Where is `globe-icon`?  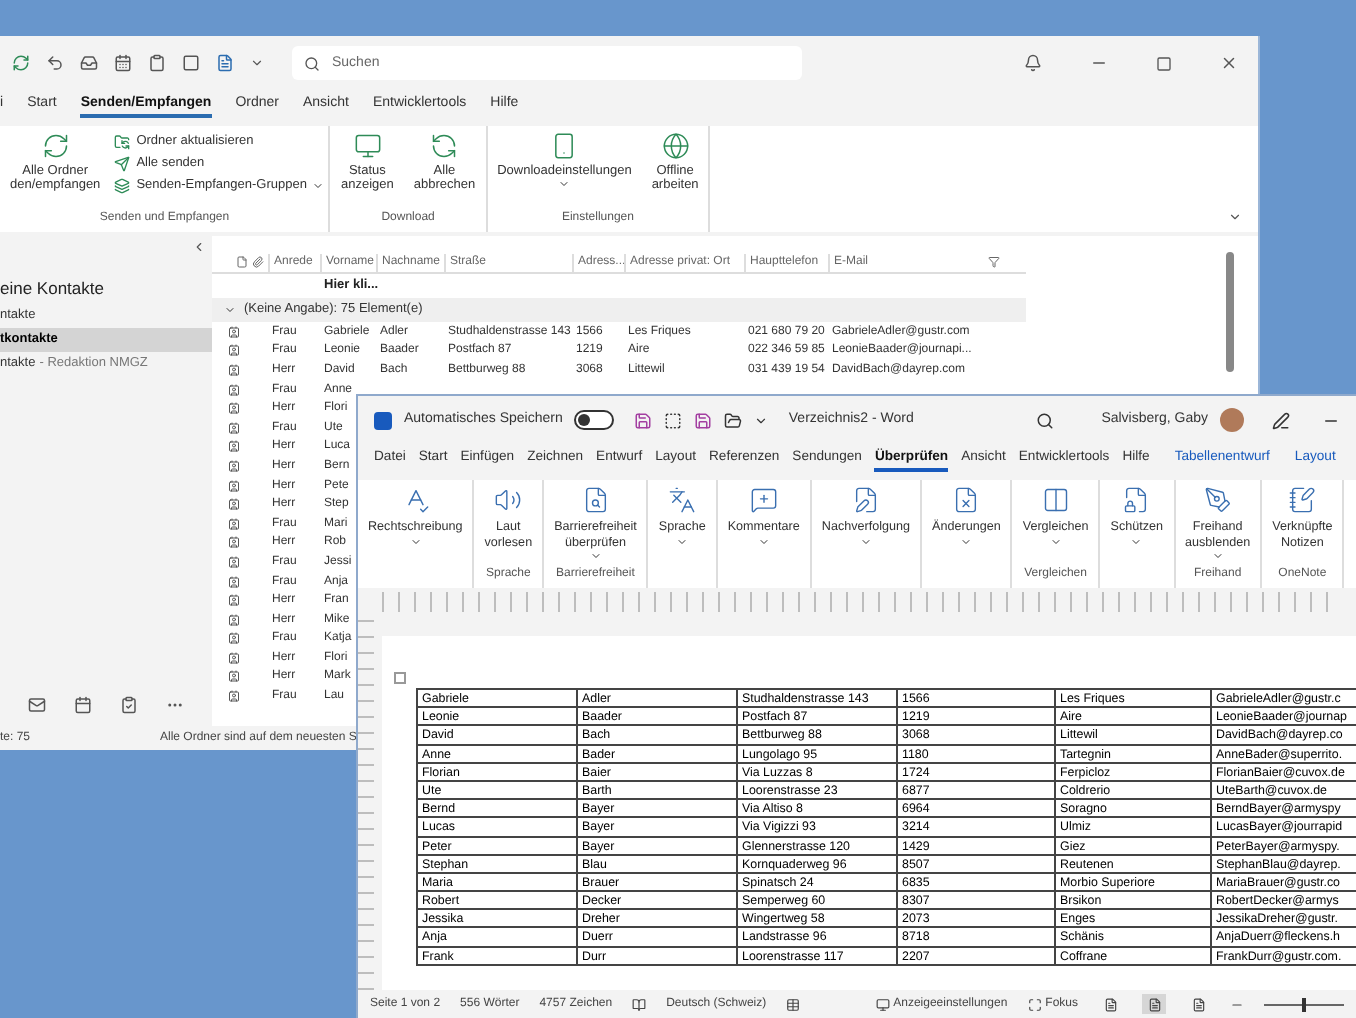 globe-icon is located at coordinates (675, 146).